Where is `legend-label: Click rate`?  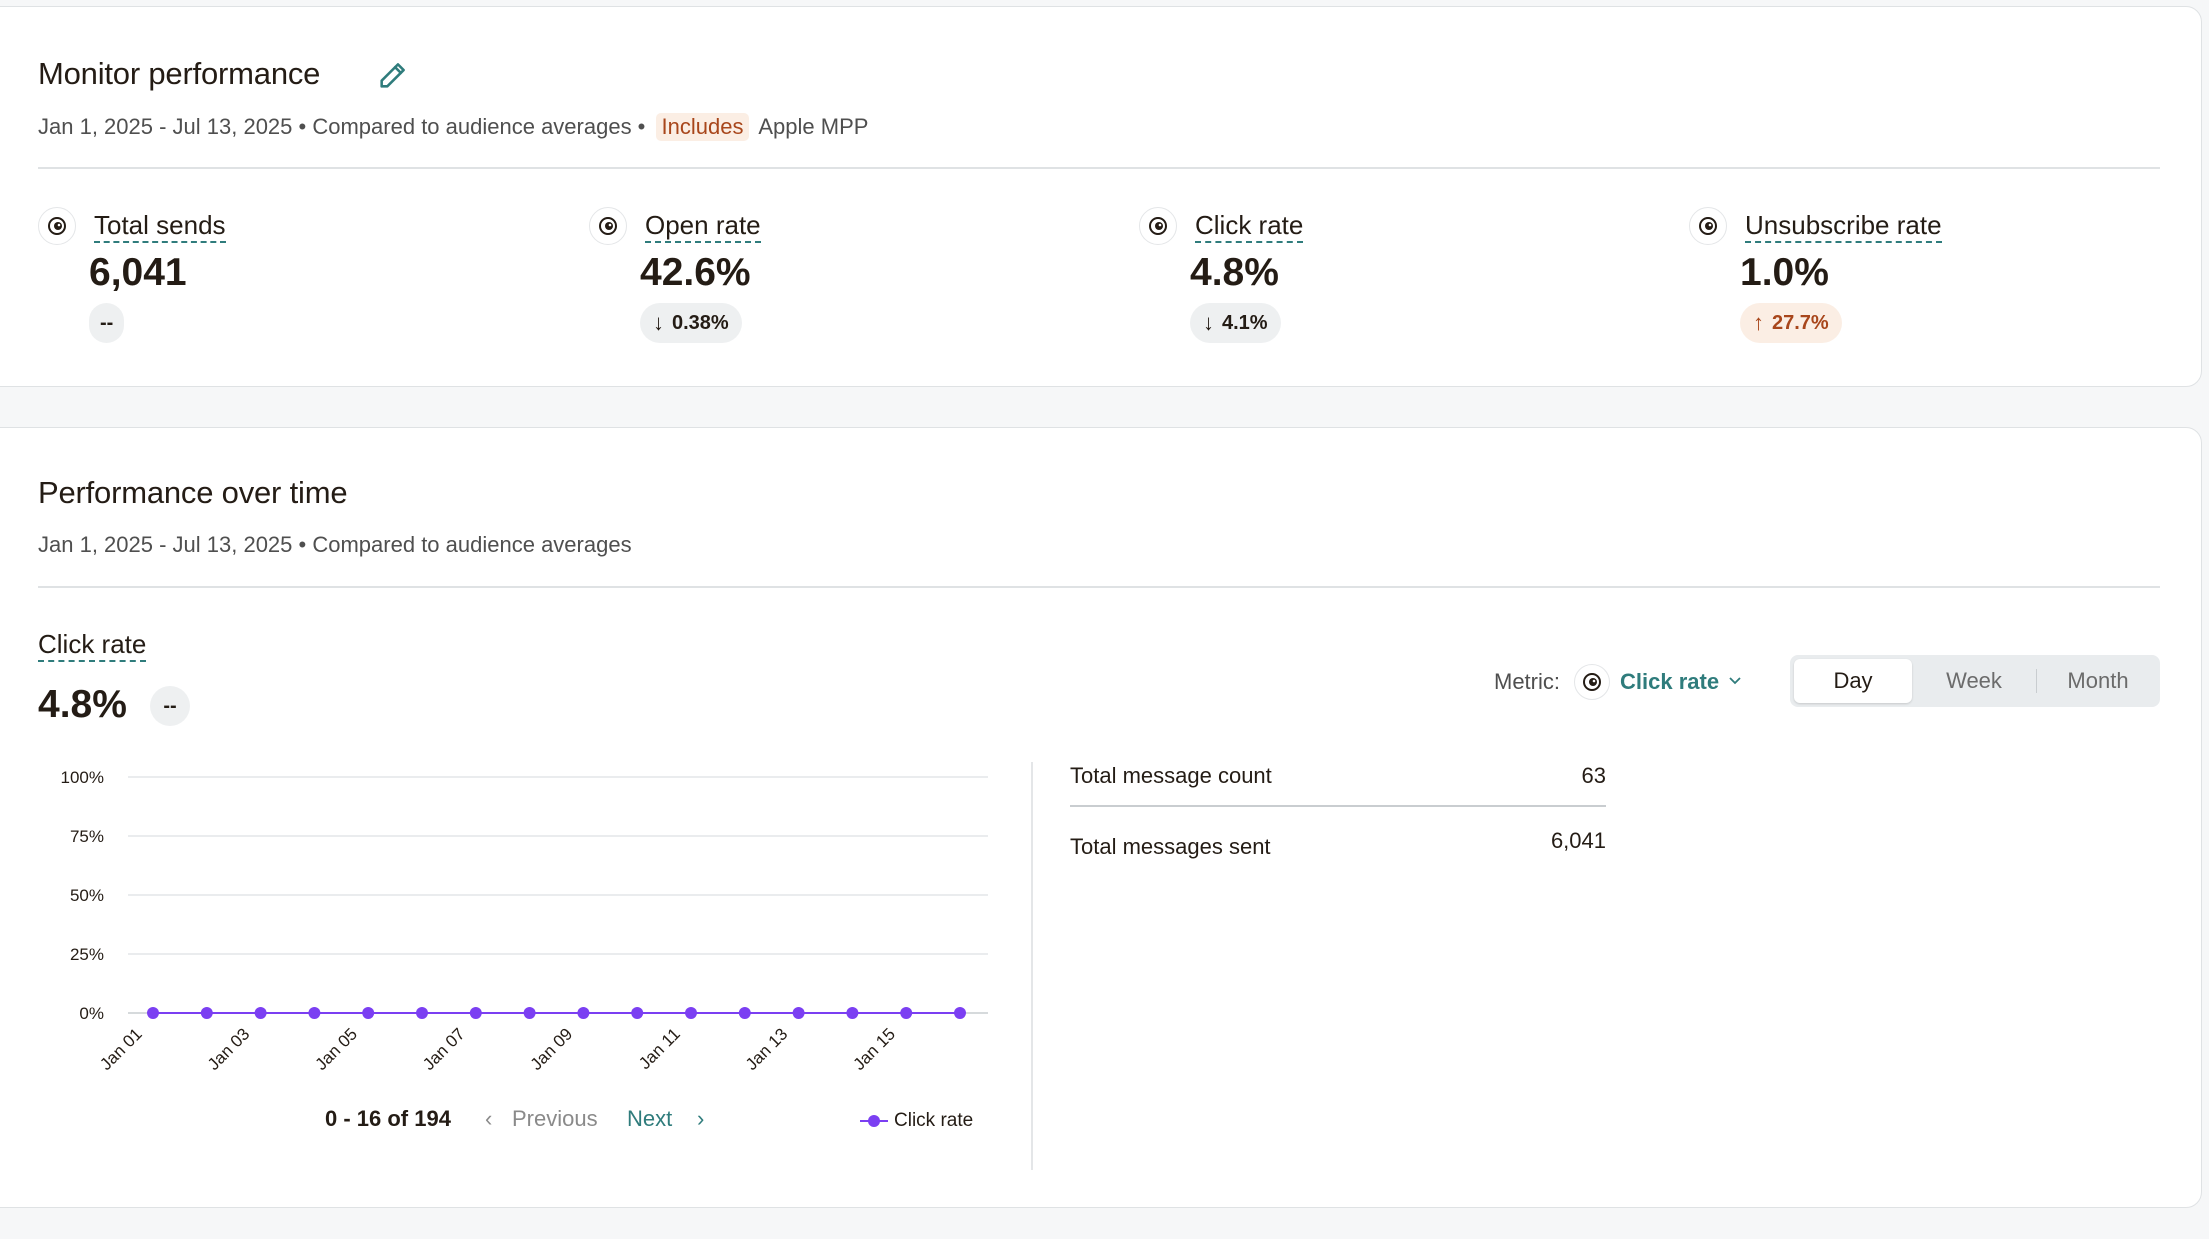 legend-label: Click rate is located at coordinates (934, 1120).